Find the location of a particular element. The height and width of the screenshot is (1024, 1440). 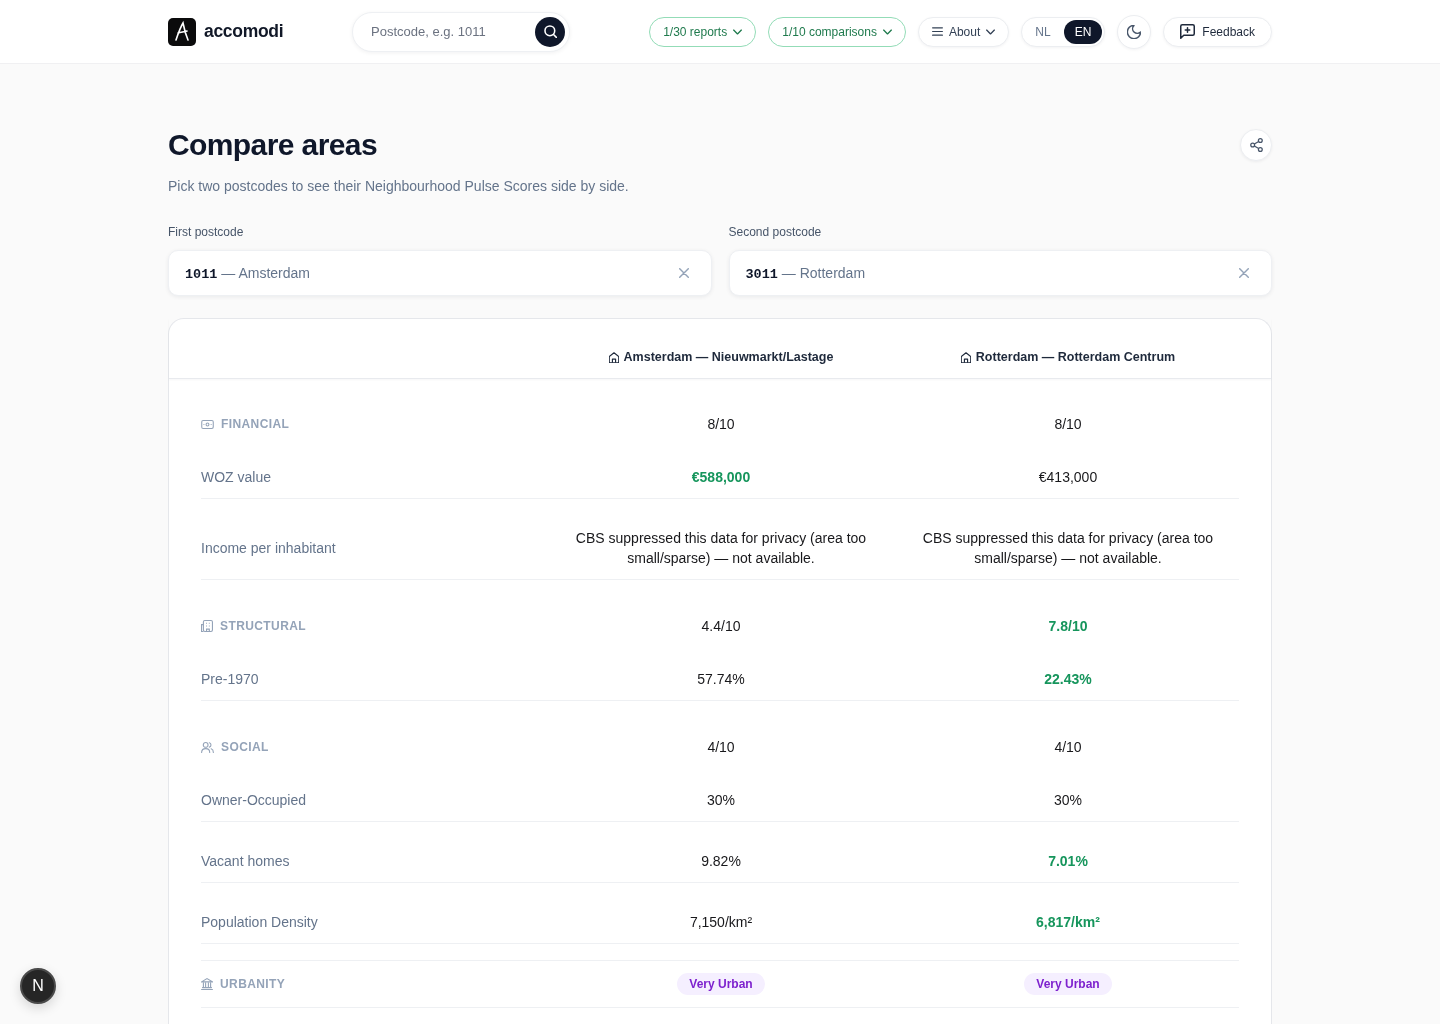

metric-value: 22.43% is located at coordinates (1068, 679).